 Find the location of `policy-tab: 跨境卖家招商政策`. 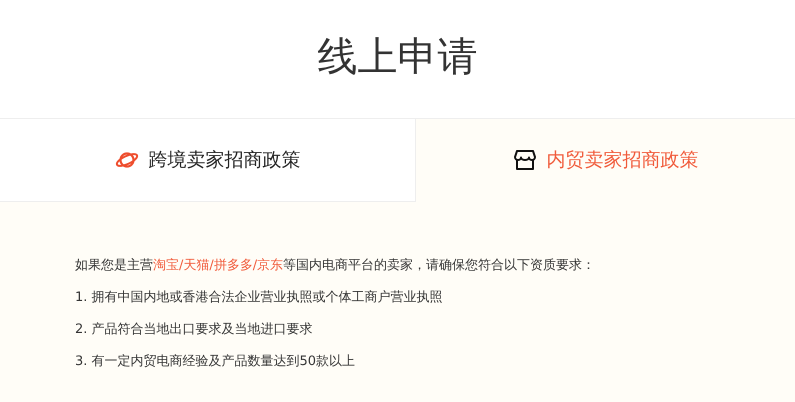

policy-tab: 跨境卖家招商政策 is located at coordinates (208, 160).